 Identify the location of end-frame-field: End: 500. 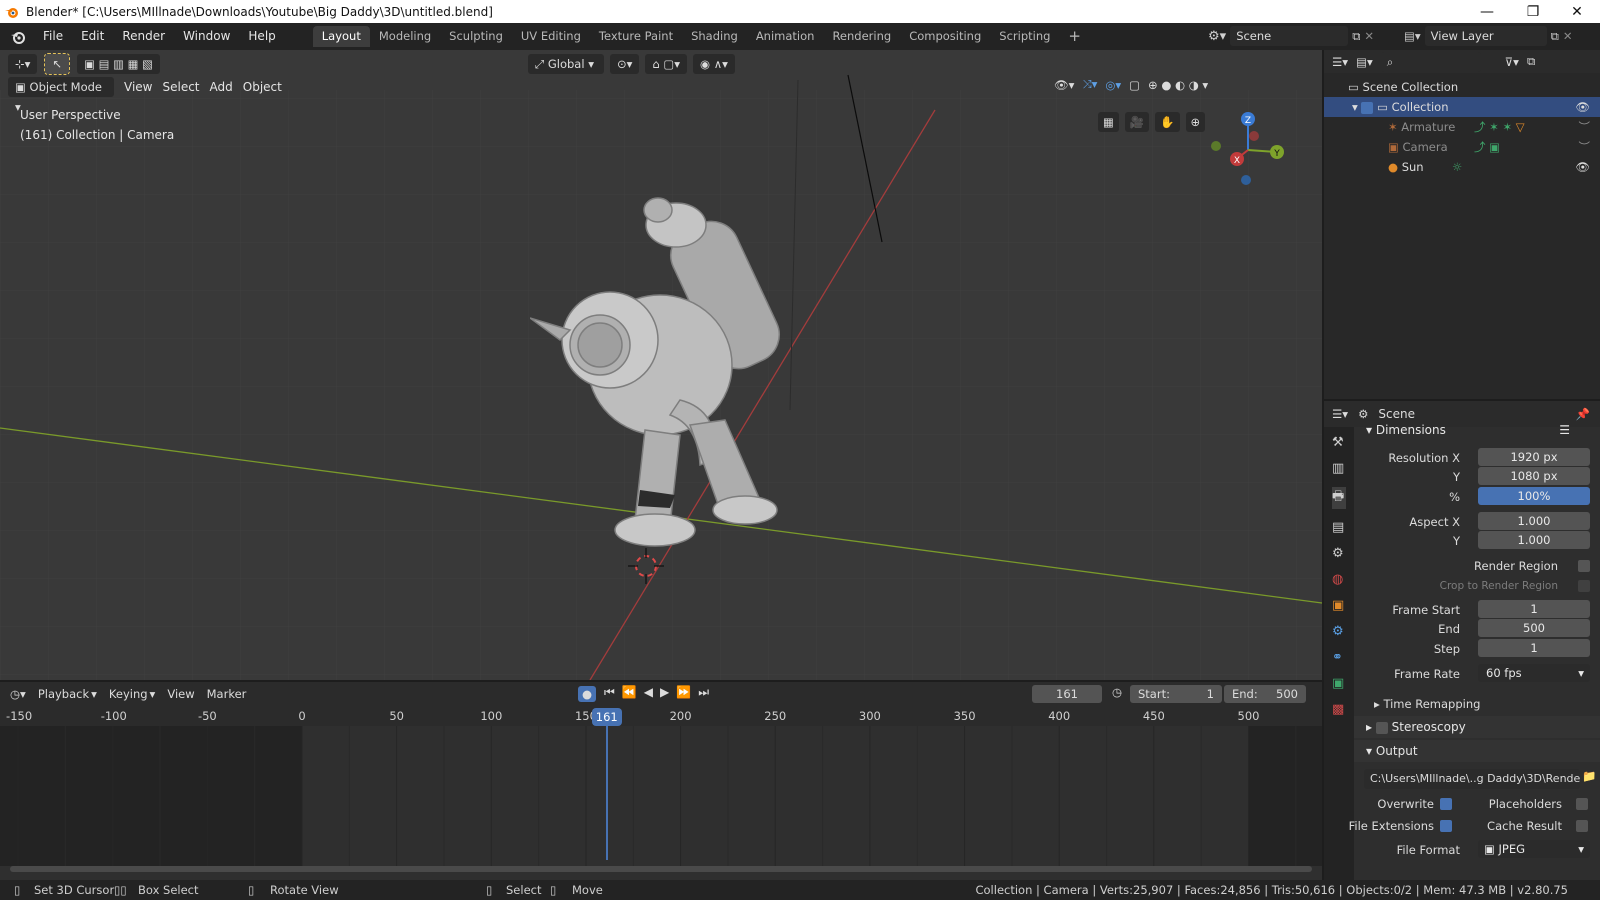
(1265, 694).